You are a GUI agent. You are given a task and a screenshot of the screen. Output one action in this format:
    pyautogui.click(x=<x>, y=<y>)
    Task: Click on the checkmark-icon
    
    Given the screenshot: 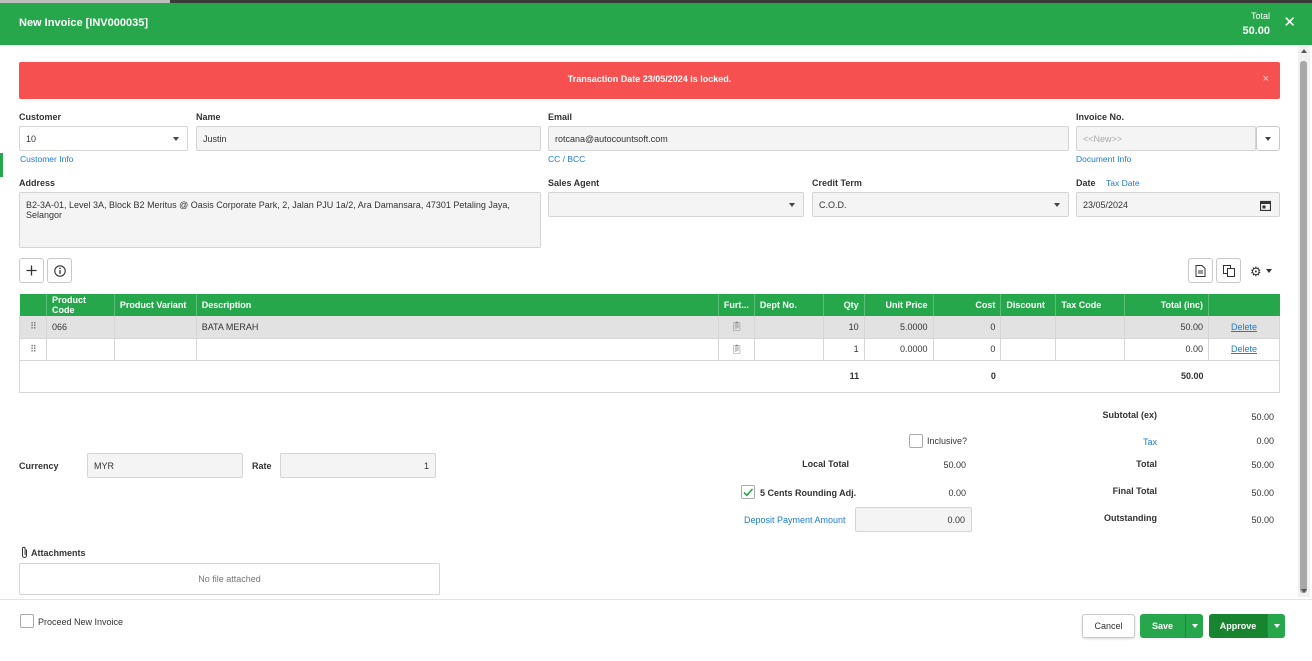 What is the action you would take?
    pyautogui.click(x=748, y=492)
    